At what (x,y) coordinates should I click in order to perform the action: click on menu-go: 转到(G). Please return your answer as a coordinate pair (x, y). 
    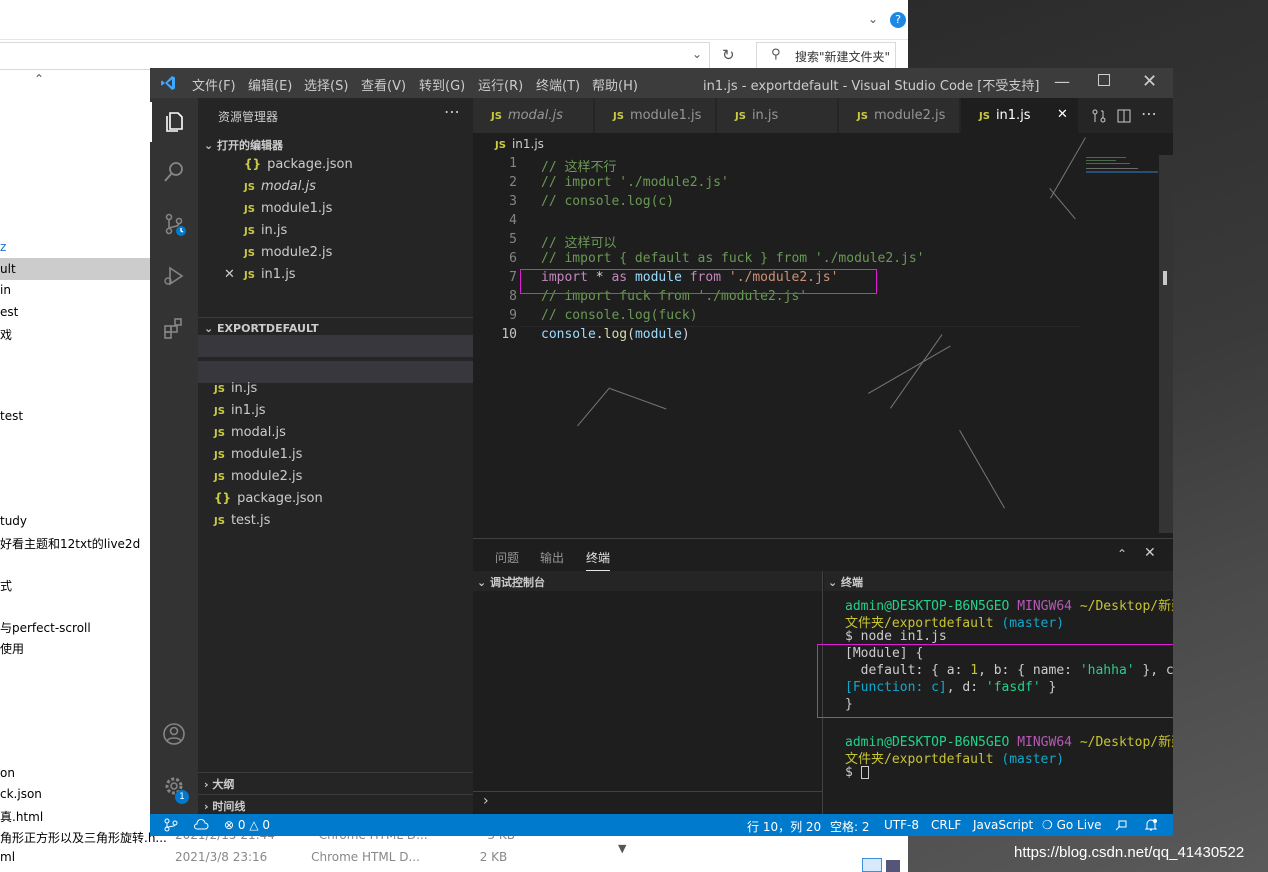
    Looking at the image, I should click on (442, 84).